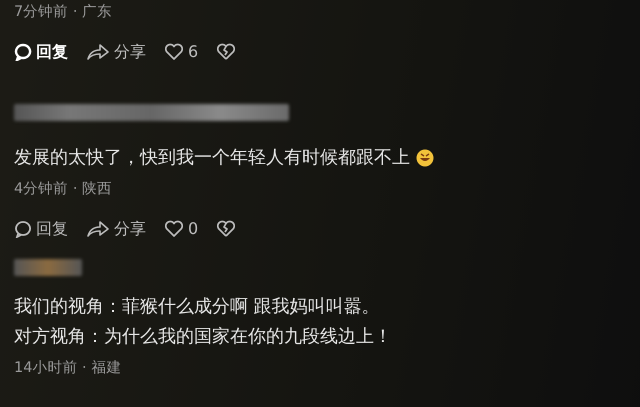  I want to click on like-button: 6, so click(181, 52).